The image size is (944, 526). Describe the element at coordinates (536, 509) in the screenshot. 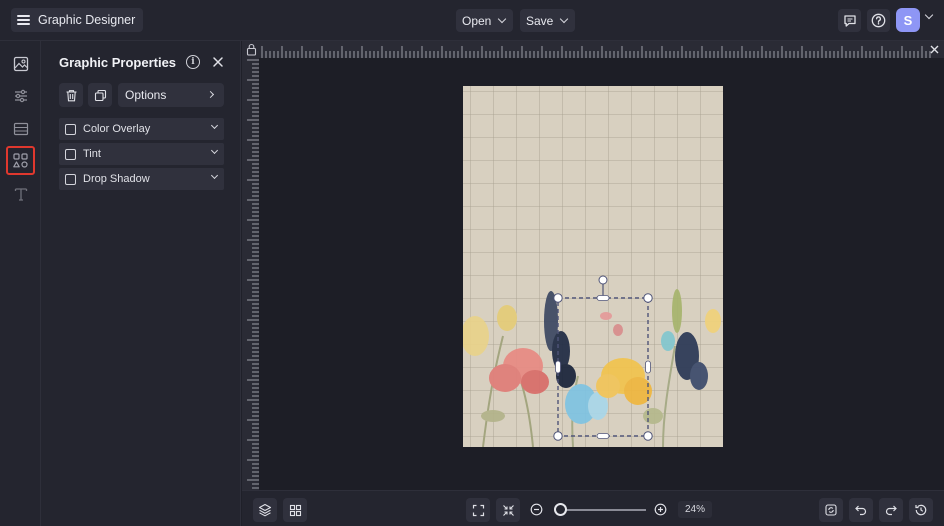

I see `zoom-out-icon` at that location.